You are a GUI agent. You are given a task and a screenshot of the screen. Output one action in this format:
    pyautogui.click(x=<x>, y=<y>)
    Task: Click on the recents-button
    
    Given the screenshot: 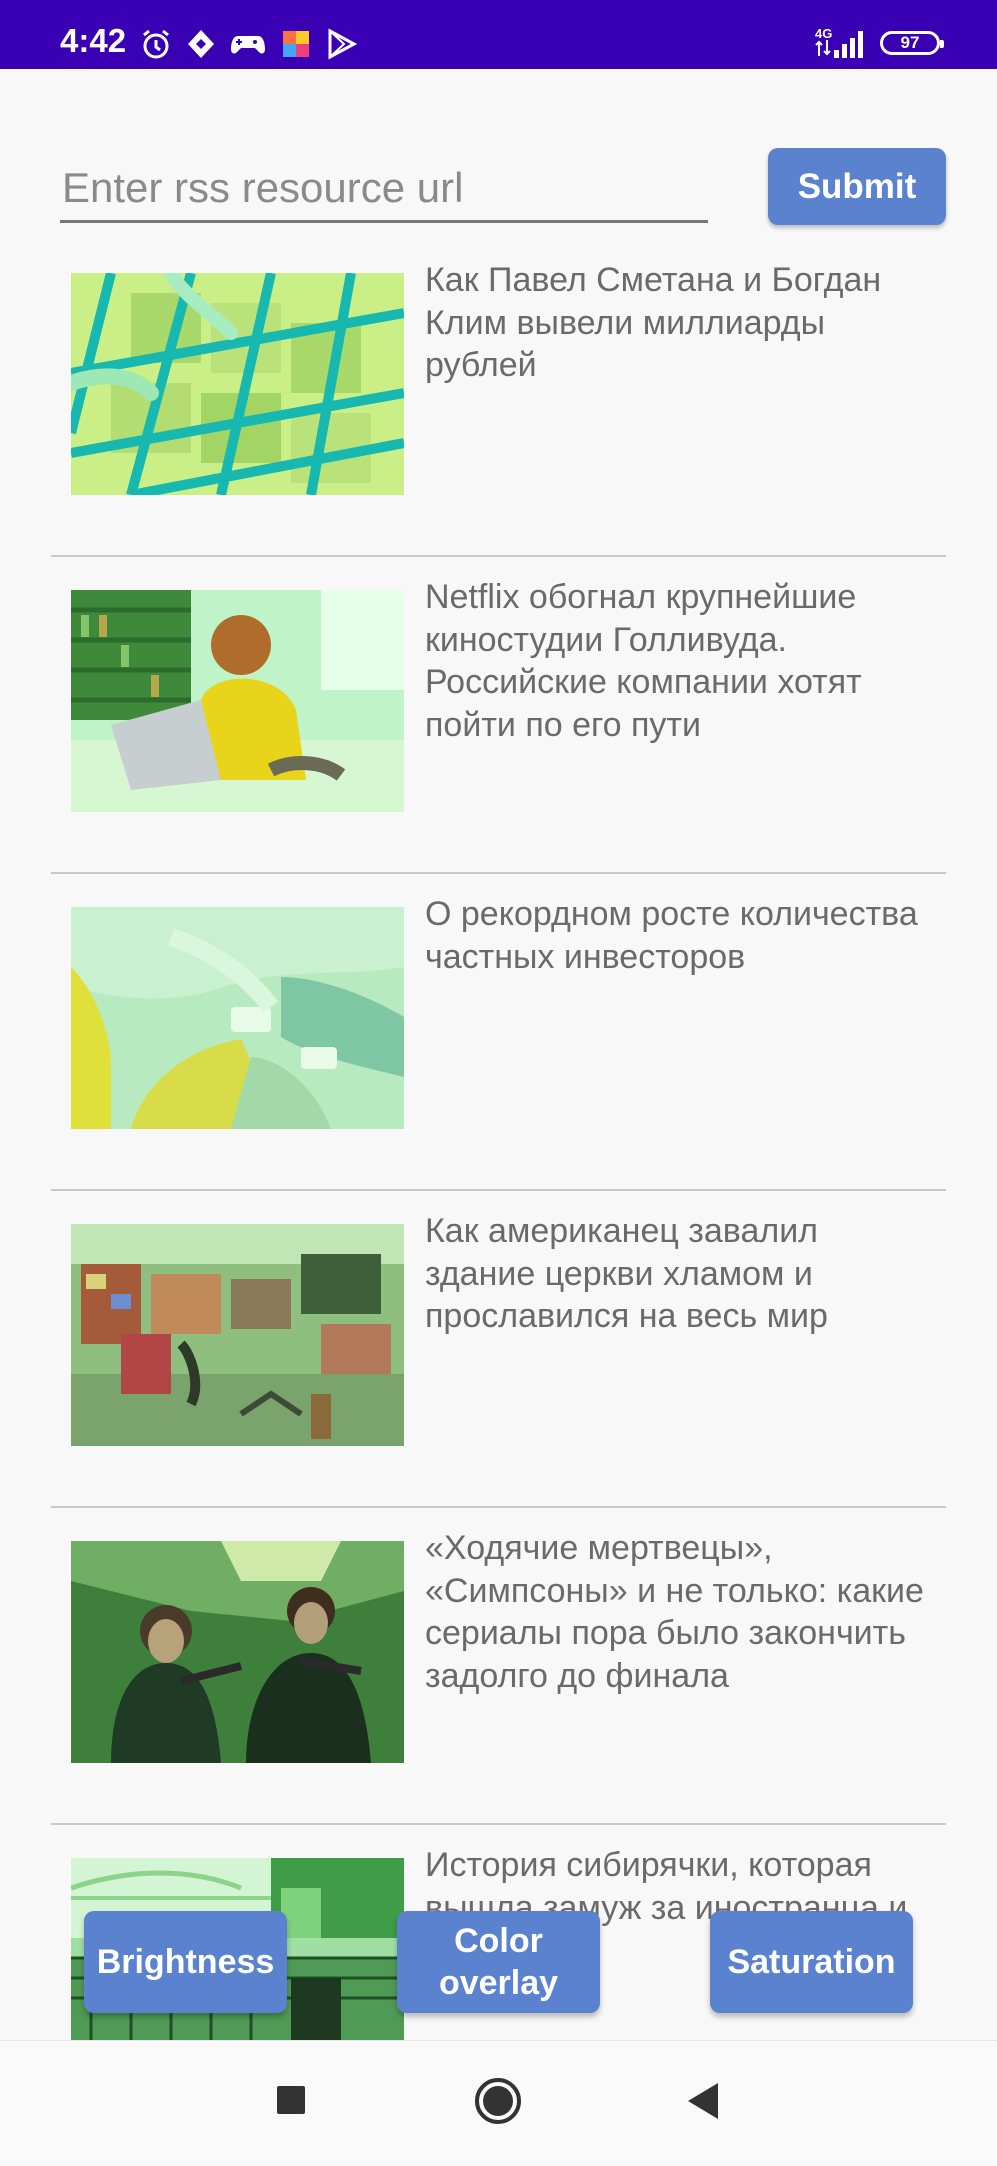 What is the action you would take?
    pyautogui.click(x=291, y=2101)
    